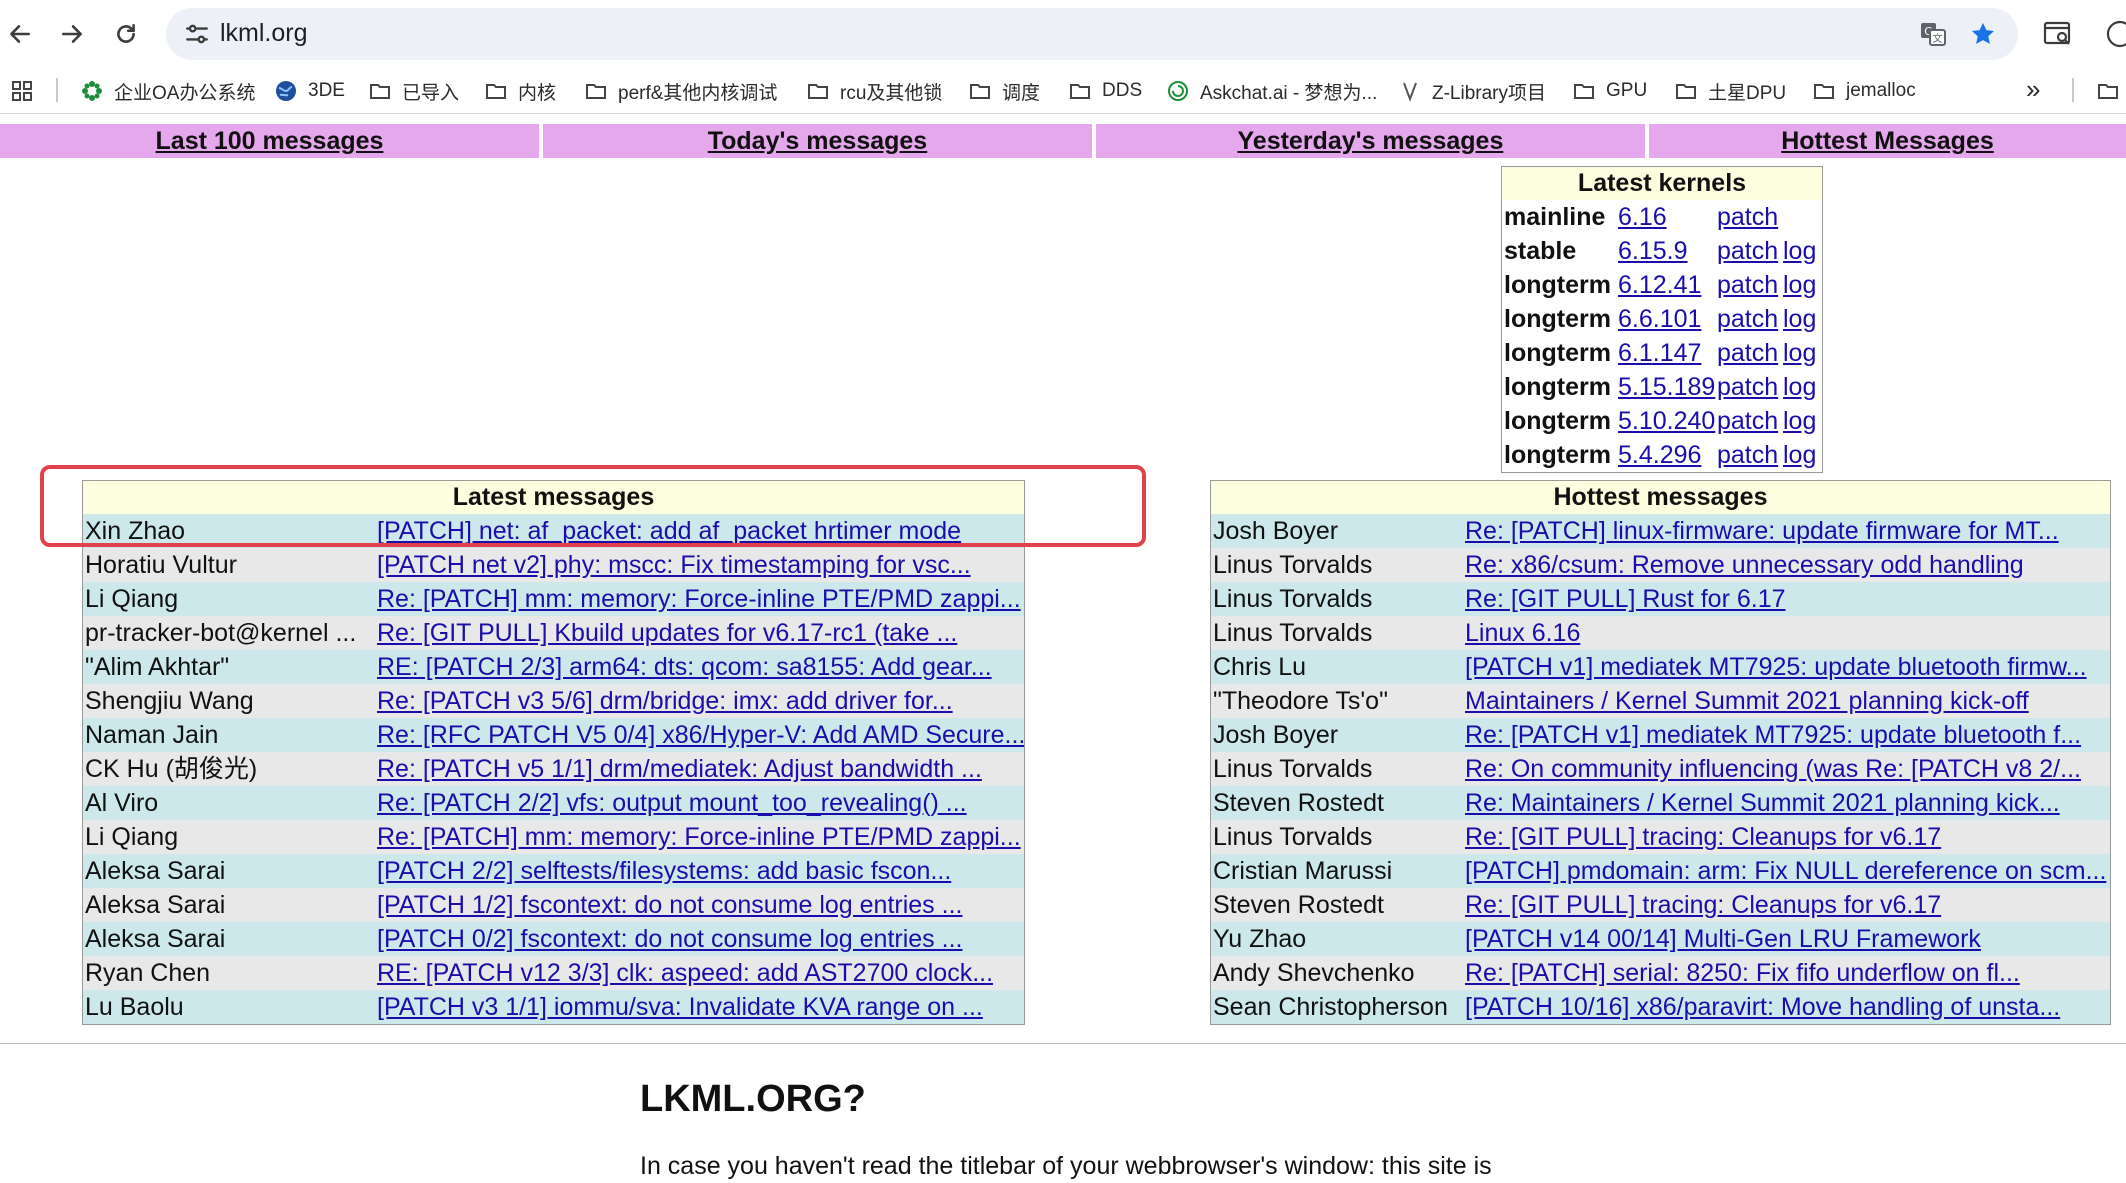  I want to click on forward-button, so click(72, 34).